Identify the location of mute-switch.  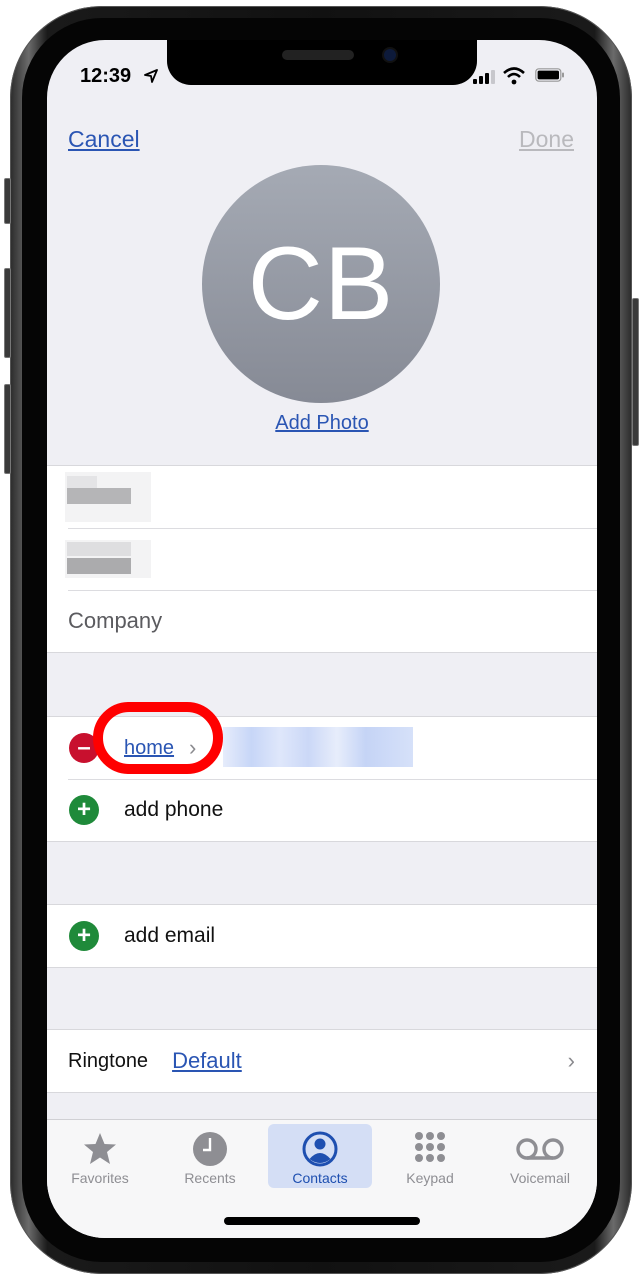
(7, 201).